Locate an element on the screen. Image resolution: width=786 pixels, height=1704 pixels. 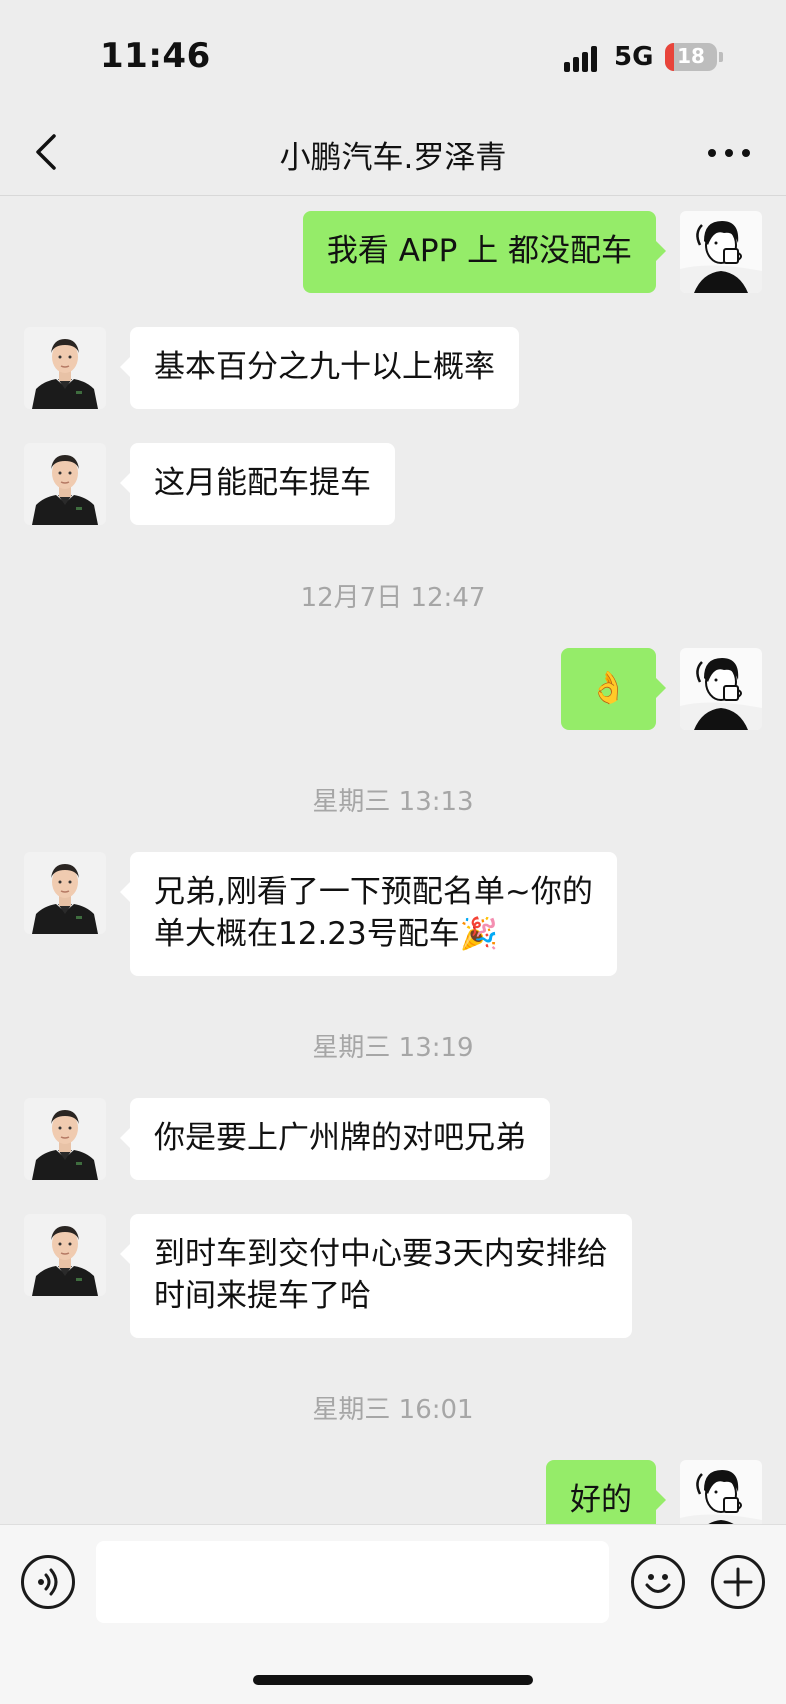
input-bar is located at coordinates (393, 1614).